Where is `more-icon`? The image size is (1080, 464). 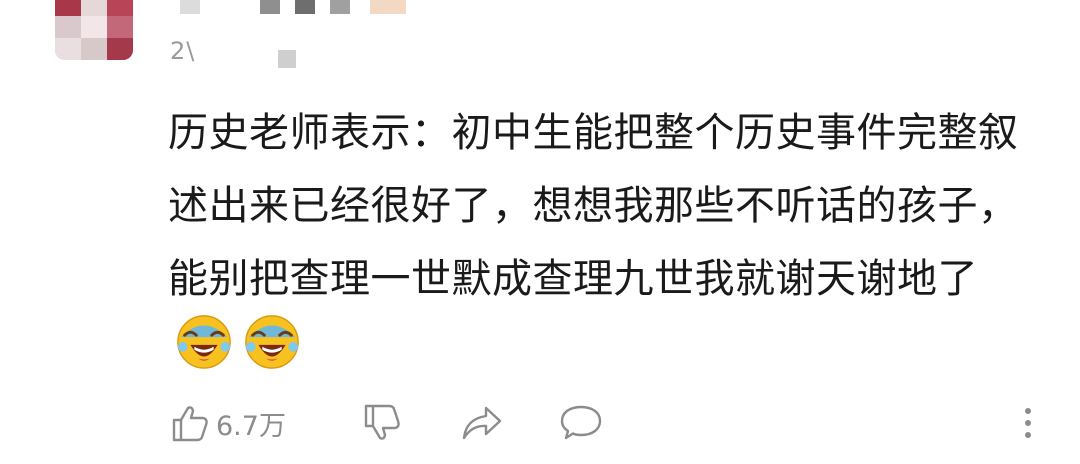
more-icon is located at coordinates (1028, 423).